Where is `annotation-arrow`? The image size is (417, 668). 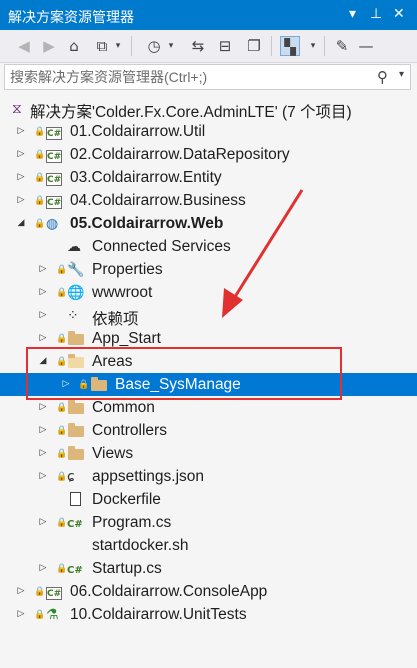 annotation-arrow is located at coordinates (263, 253).